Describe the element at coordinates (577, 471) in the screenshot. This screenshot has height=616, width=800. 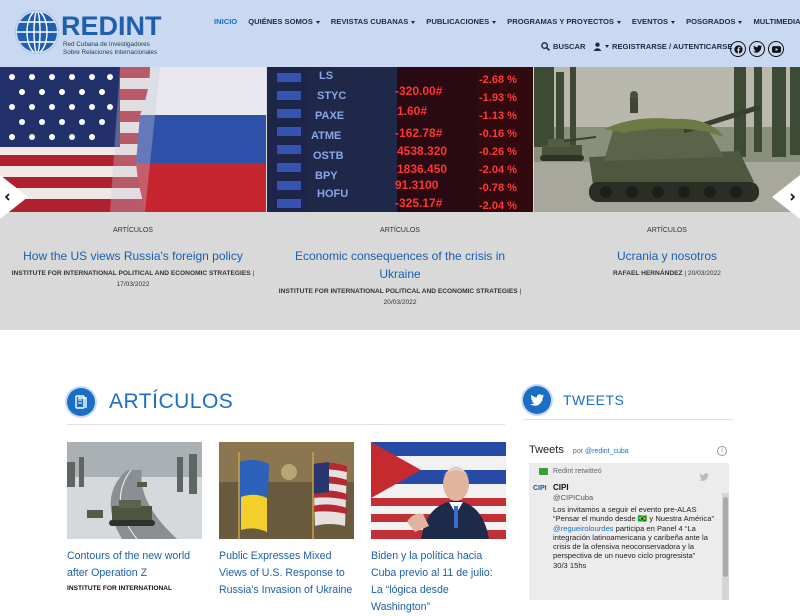
I see `retweet-label: Redint retwitteó` at that location.